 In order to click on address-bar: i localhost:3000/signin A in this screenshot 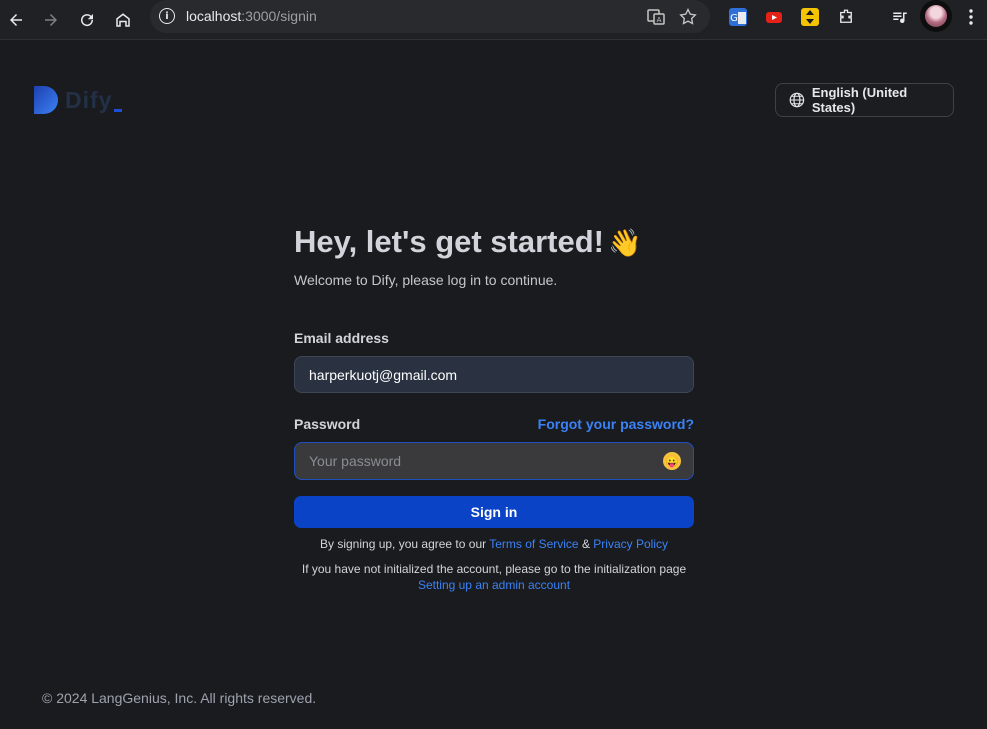, I will do `click(430, 16)`.